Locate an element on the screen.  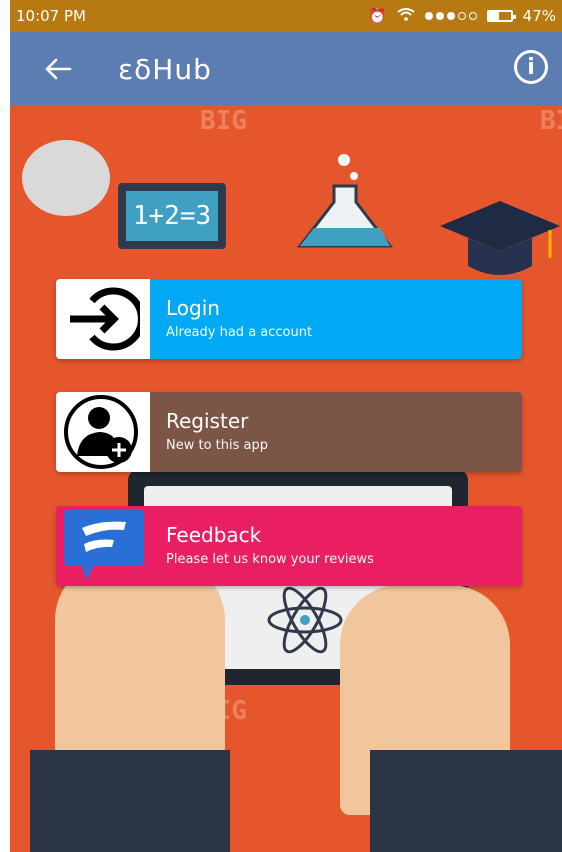
graduation-cap-image is located at coordinates (500, 238).